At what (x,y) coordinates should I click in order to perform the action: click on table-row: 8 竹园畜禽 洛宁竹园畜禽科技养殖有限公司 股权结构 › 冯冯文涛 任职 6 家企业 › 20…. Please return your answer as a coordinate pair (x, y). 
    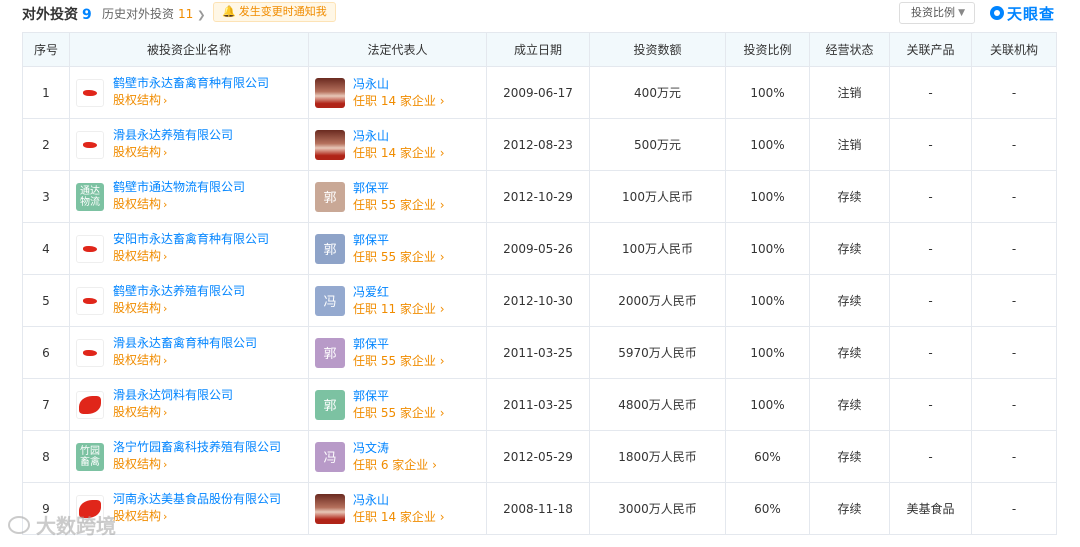
    Looking at the image, I should click on (539, 456).